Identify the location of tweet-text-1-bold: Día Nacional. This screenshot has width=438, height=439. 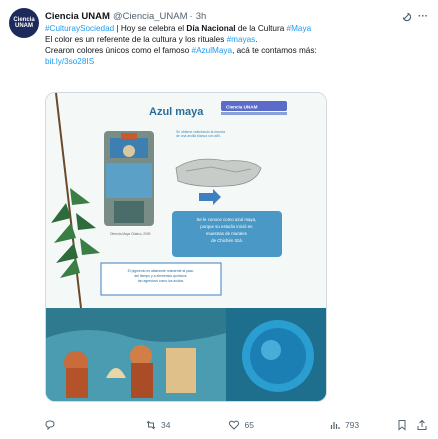
(211, 28).